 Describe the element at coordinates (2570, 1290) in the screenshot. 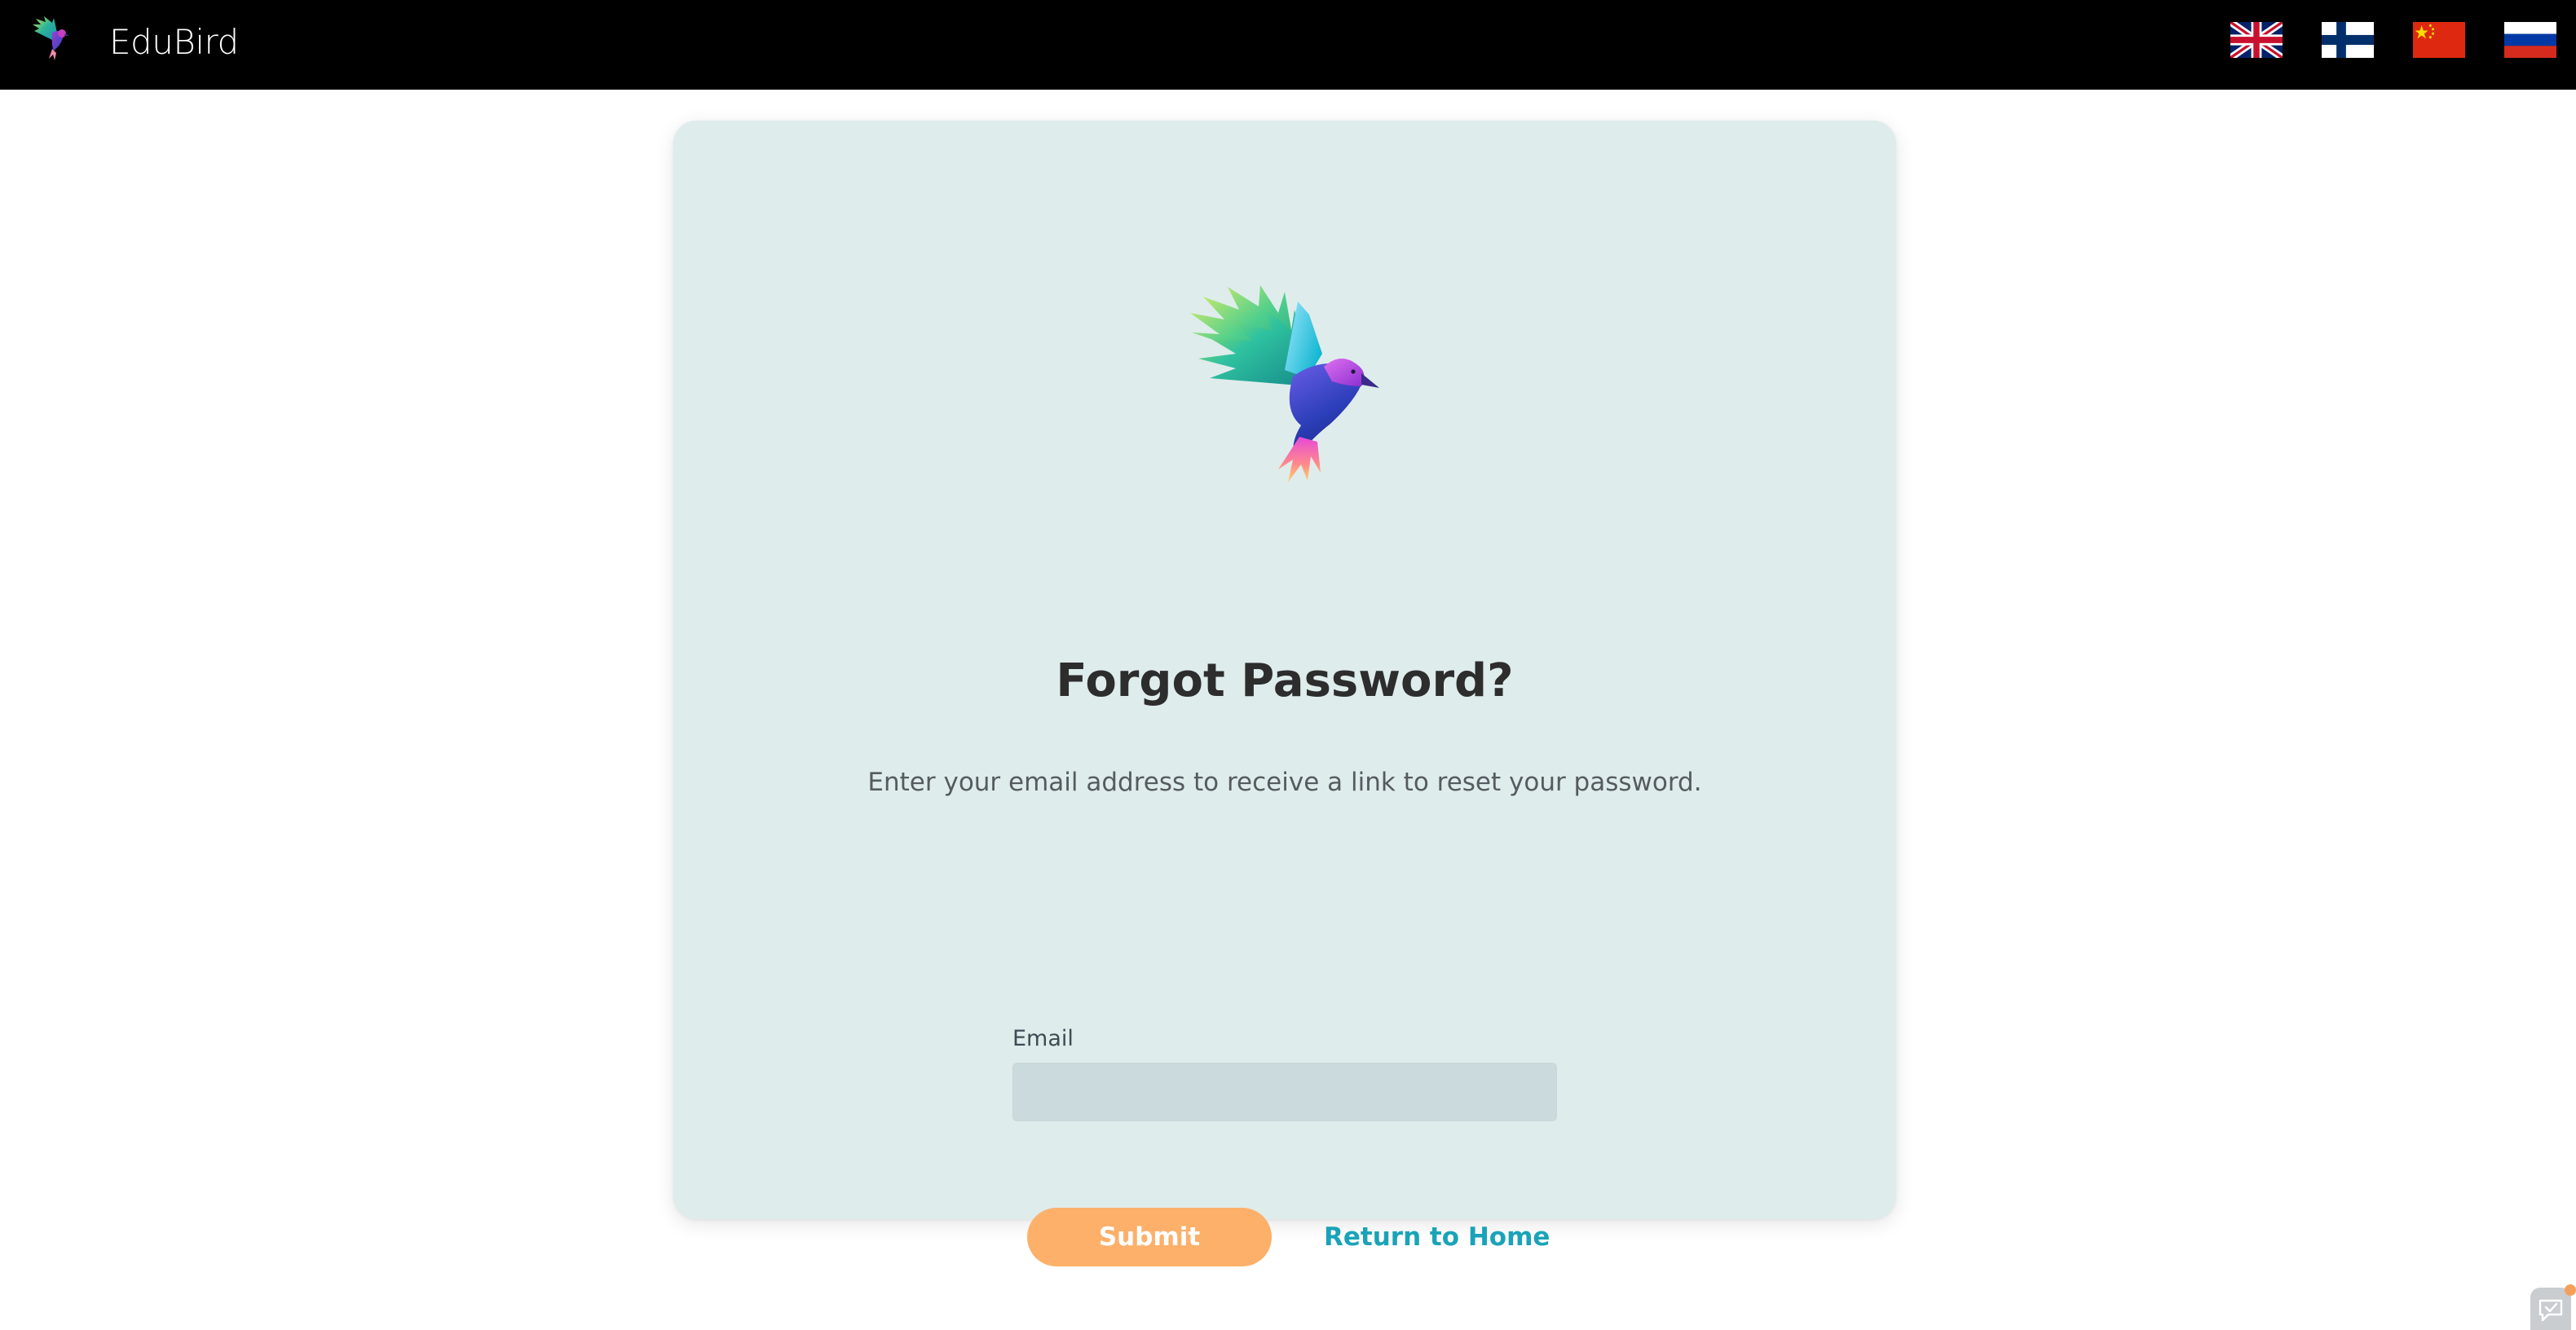

I see `notification-dot` at that location.